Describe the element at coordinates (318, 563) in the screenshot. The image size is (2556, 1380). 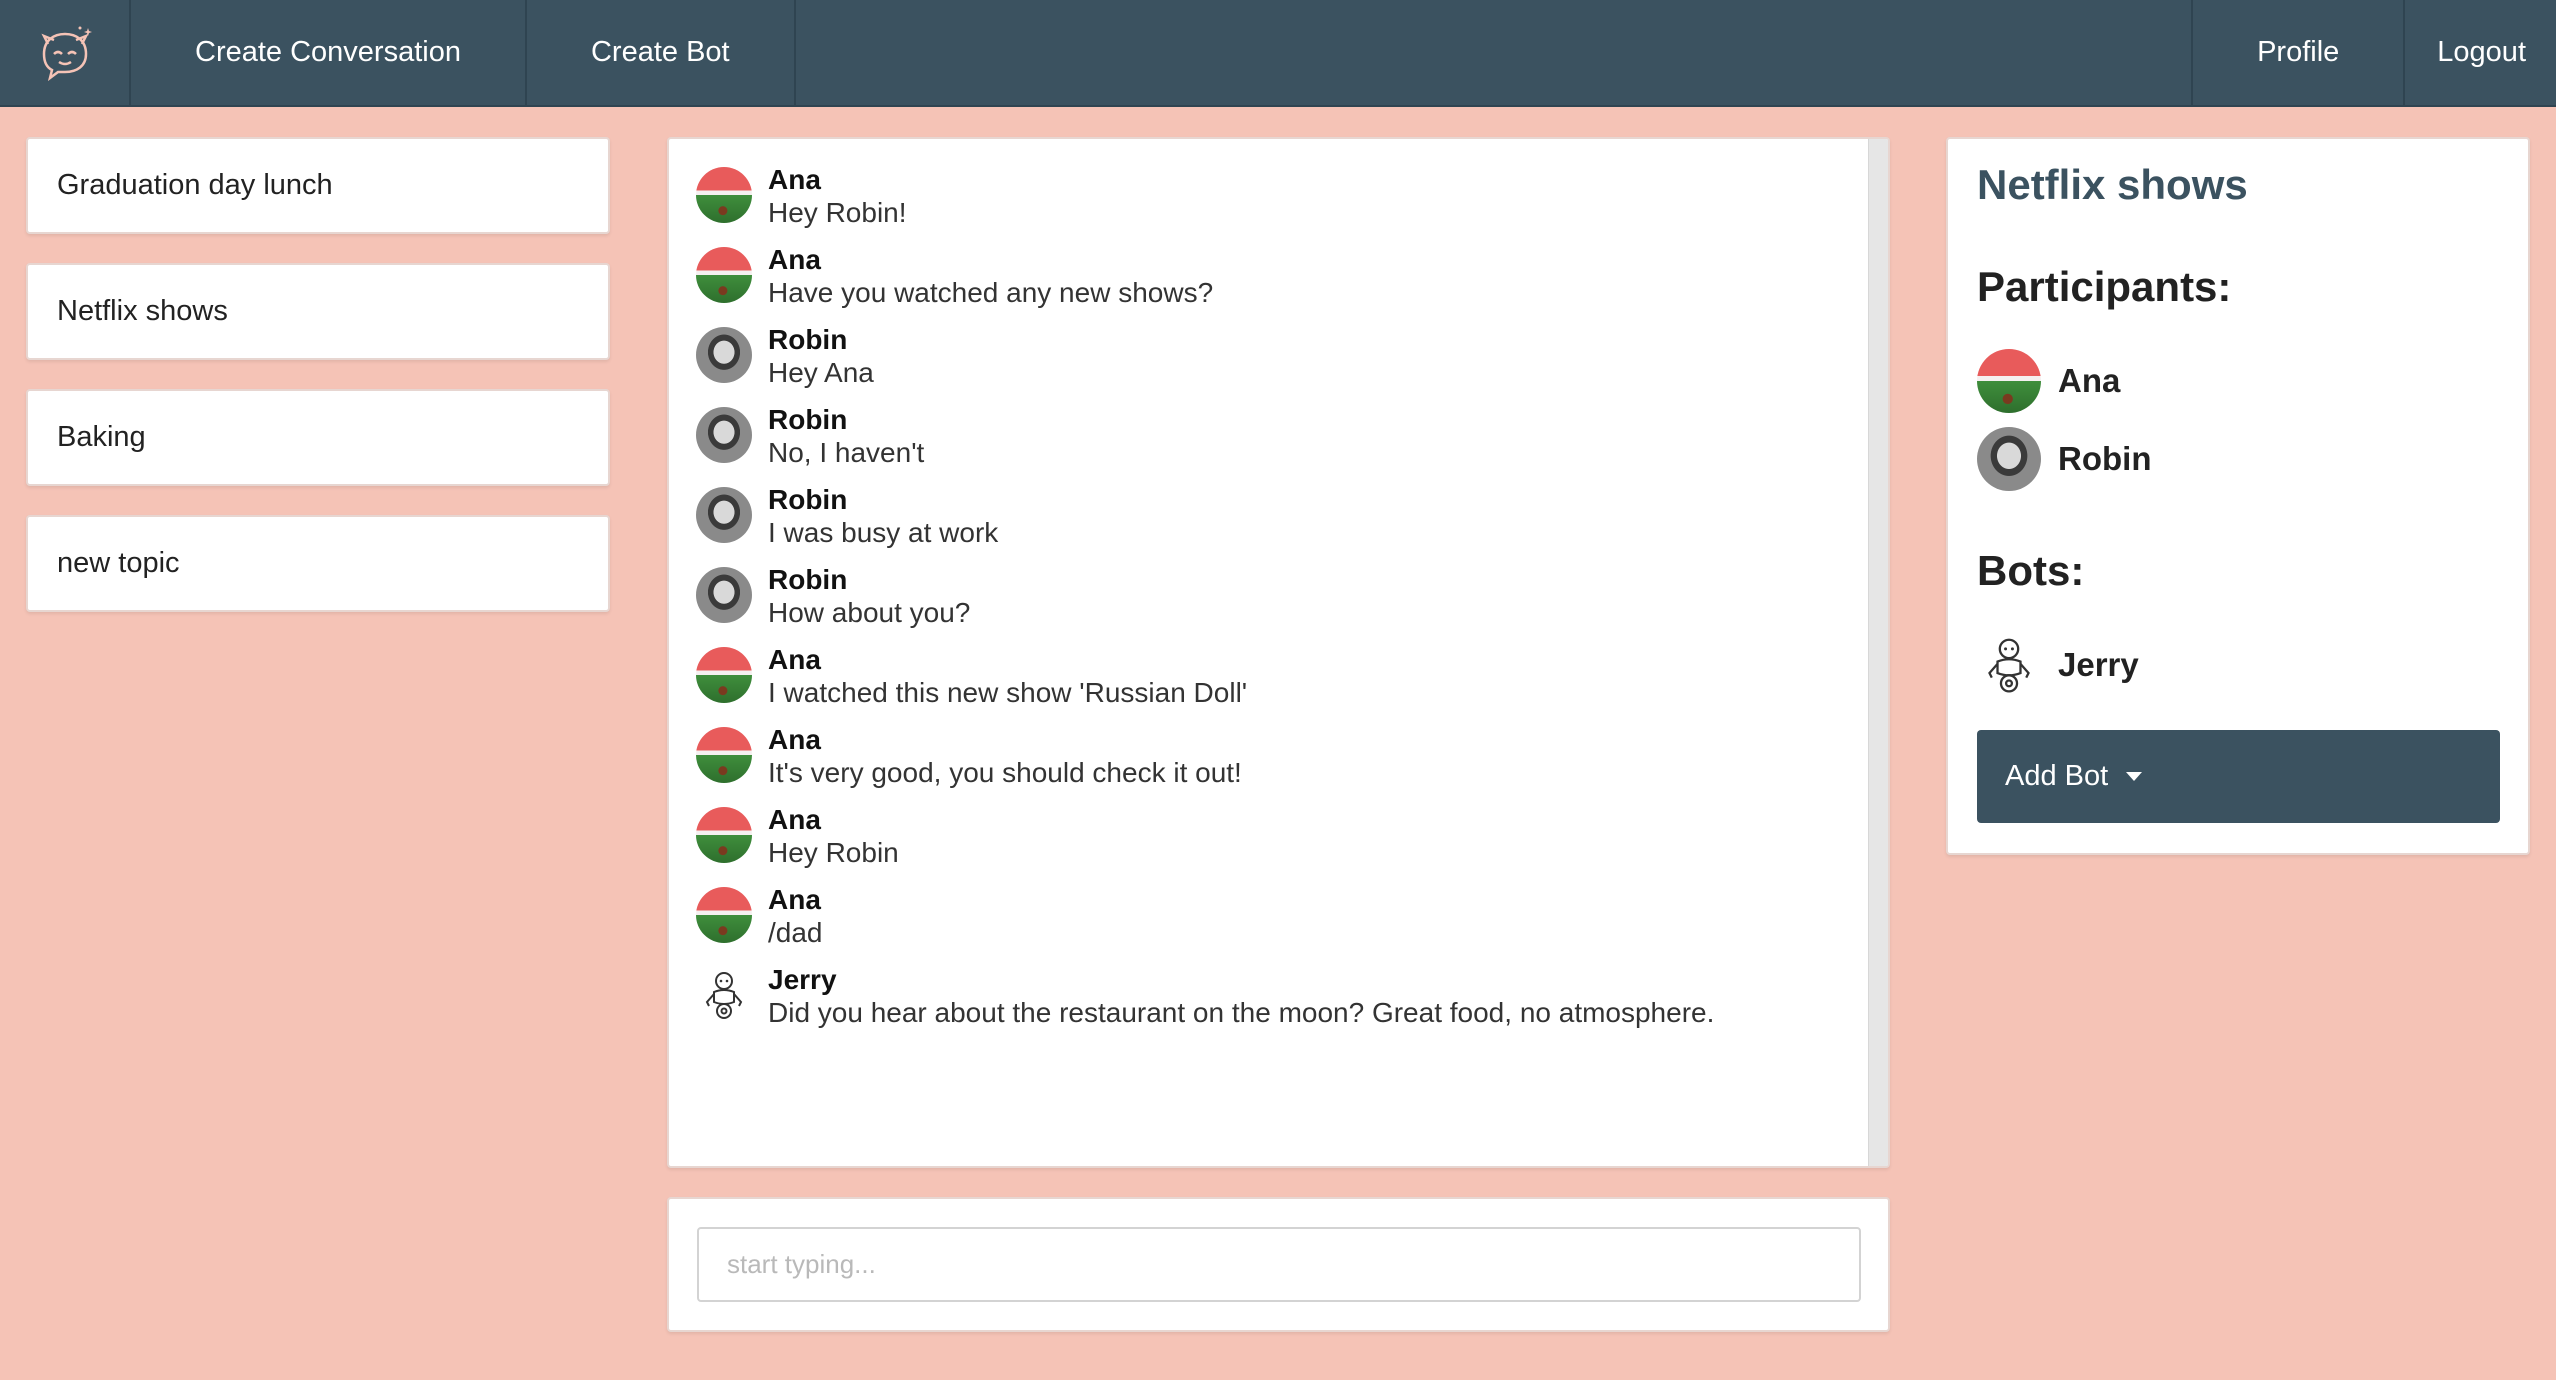
I see `topic-item: new topic` at that location.